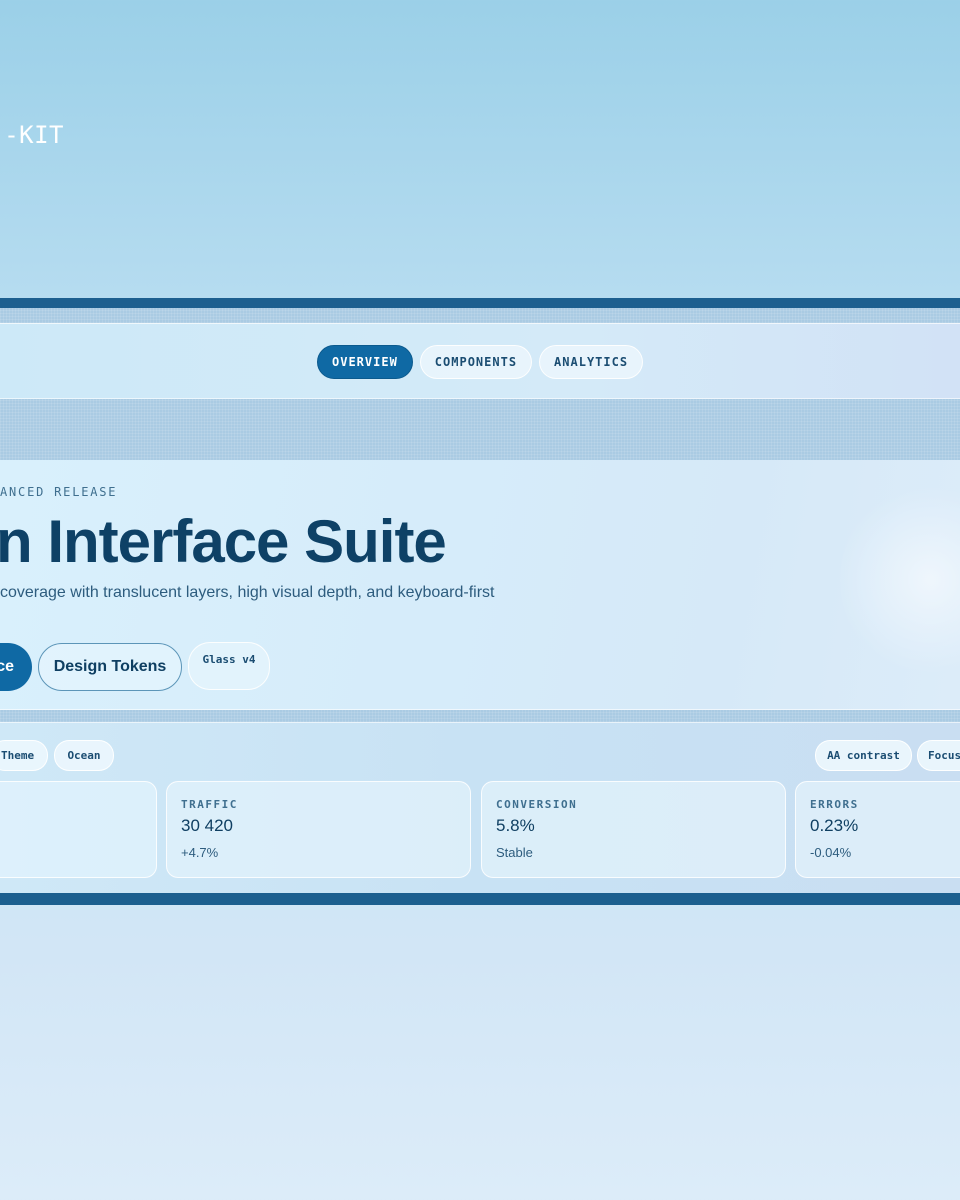 The height and width of the screenshot is (1200, 960). I want to click on brand-logo: -KIT, so click(33, 135).